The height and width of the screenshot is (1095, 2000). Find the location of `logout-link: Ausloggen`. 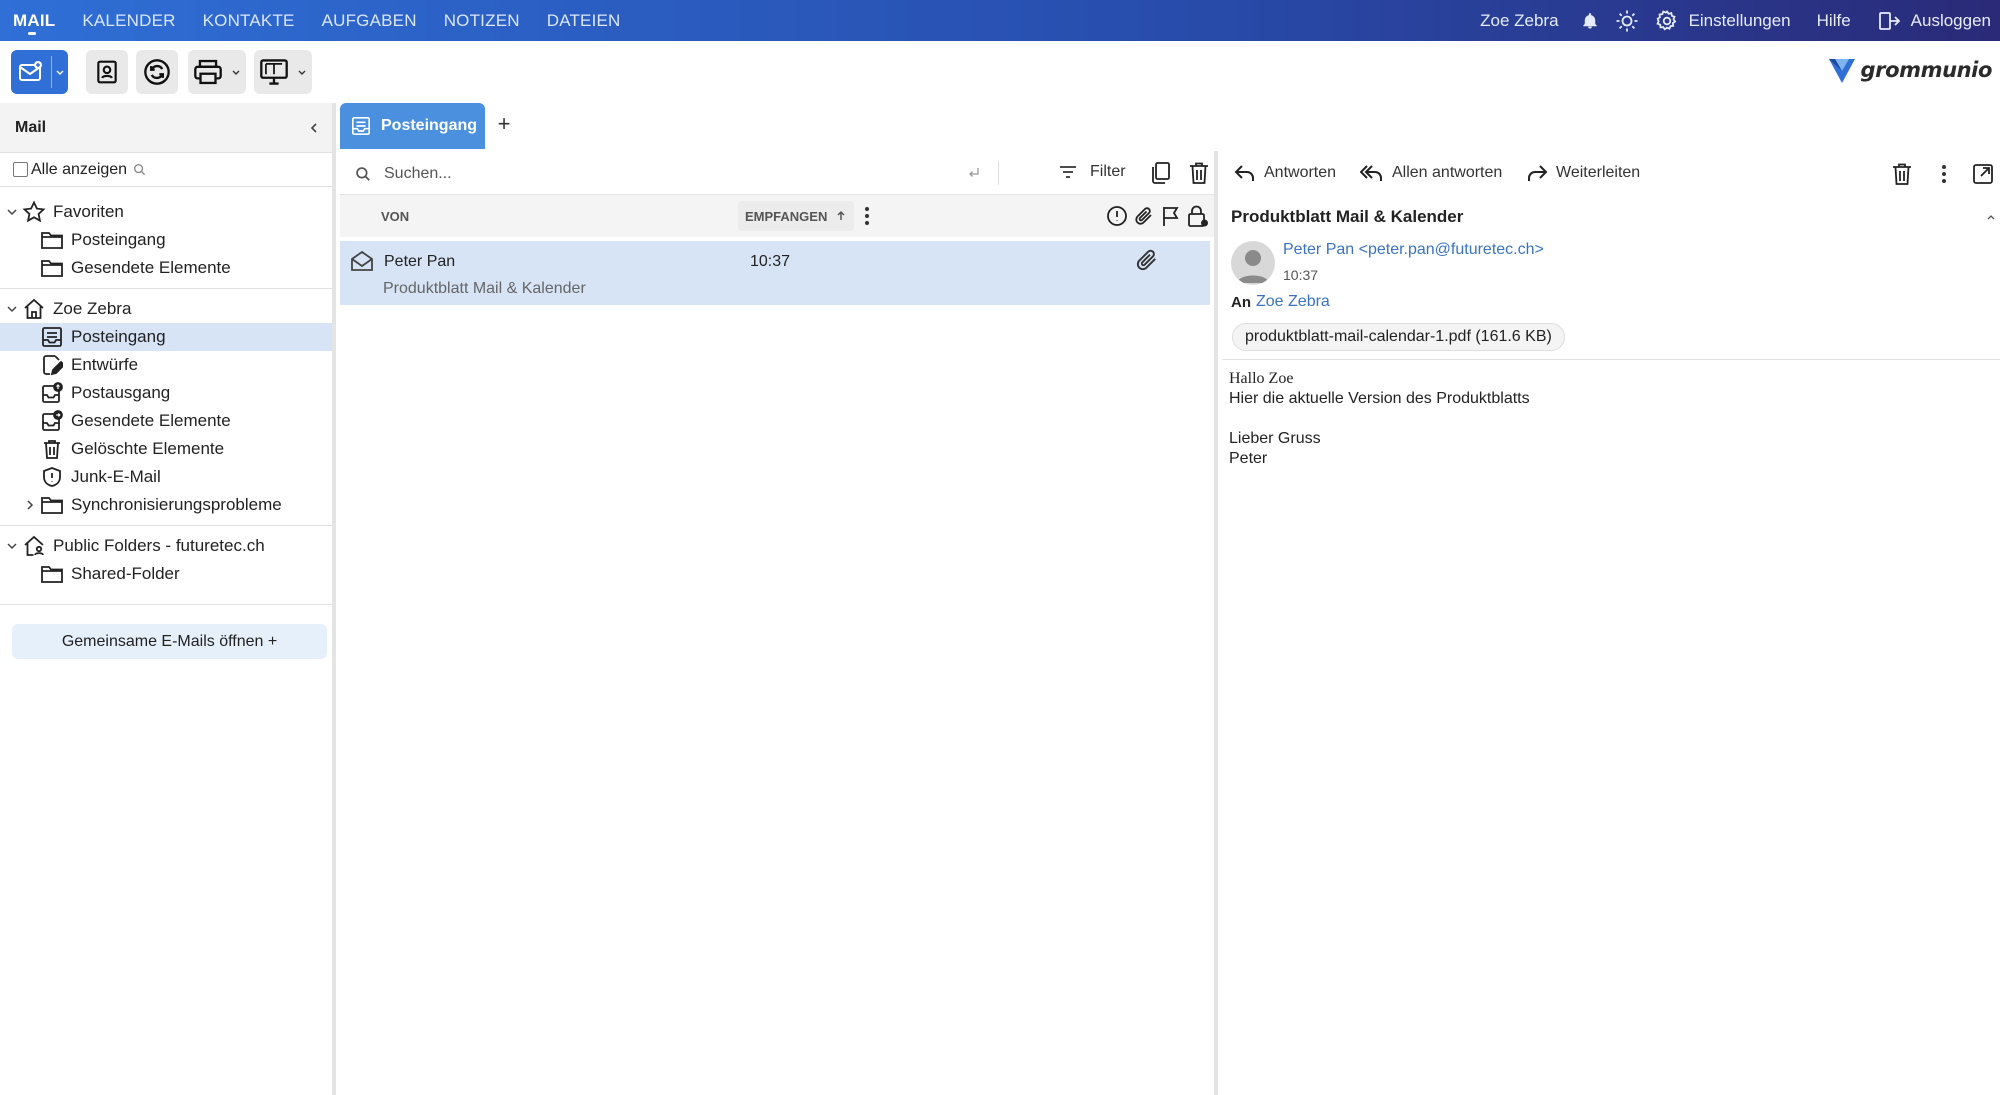

logout-link: Ausloggen is located at coordinates (1951, 21).